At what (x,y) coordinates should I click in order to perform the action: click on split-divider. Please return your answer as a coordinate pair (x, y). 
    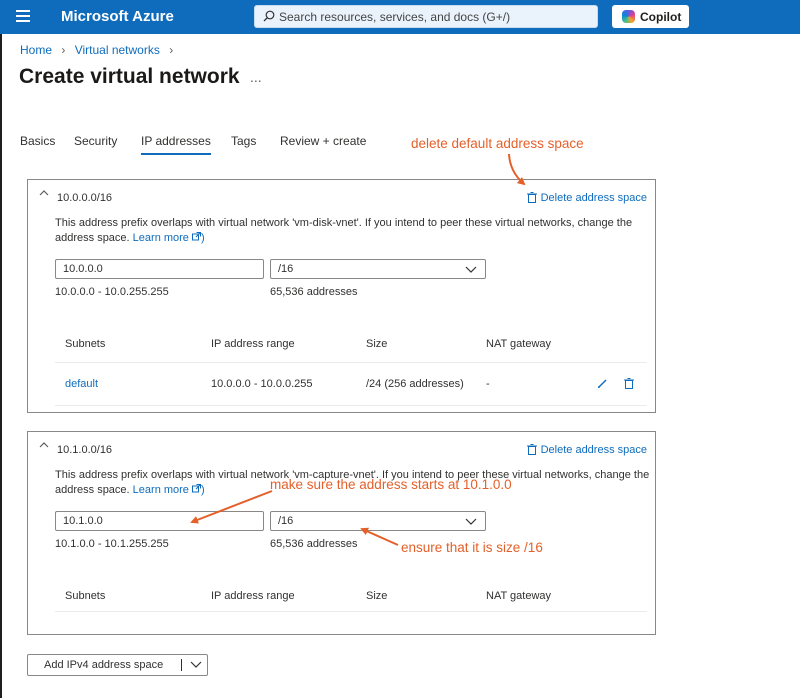
    Looking at the image, I should click on (181, 665).